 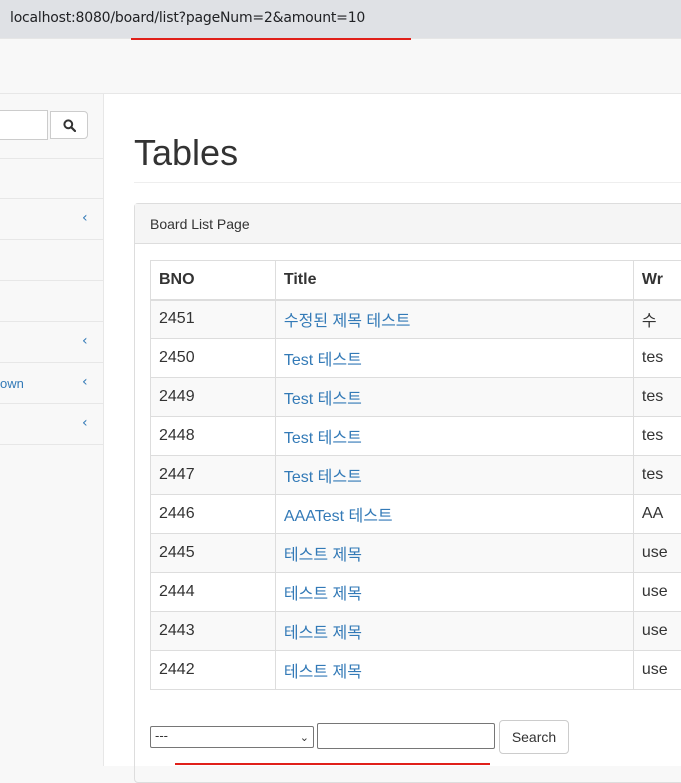 I want to click on column-header-writer: Wr, so click(x=657, y=280).